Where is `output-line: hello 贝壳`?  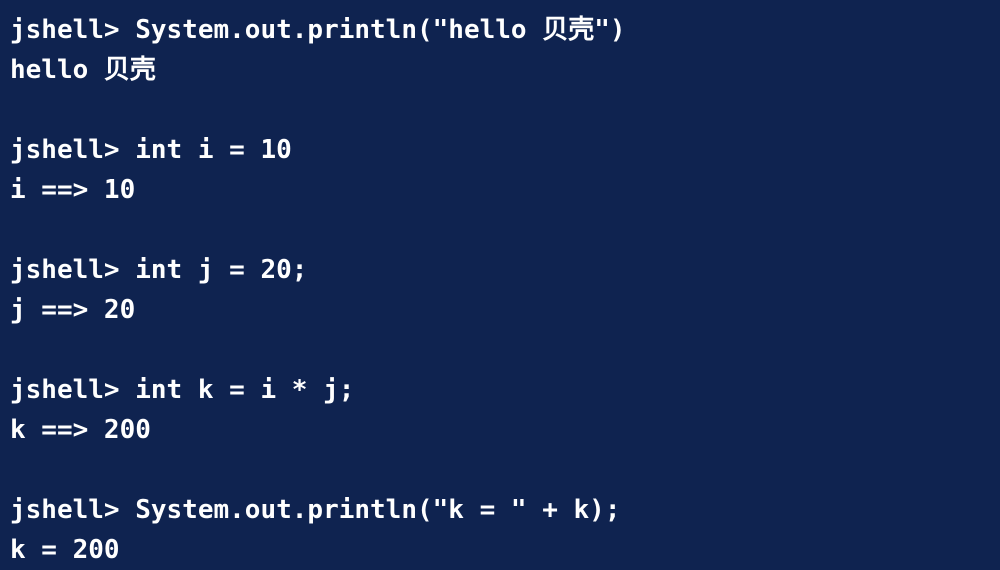 output-line: hello 贝壳 is located at coordinates (83, 70).